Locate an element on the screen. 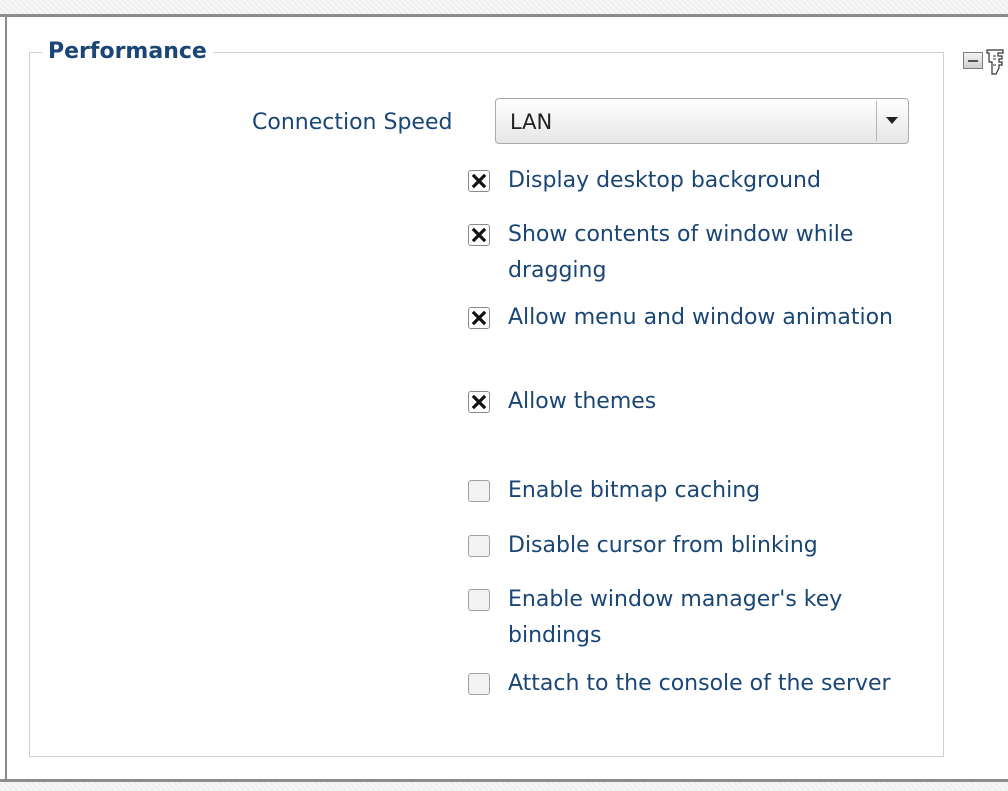 Image resolution: width=1008 pixels, height=791 pixels. minus-icon is located at coordinates (973, 61).